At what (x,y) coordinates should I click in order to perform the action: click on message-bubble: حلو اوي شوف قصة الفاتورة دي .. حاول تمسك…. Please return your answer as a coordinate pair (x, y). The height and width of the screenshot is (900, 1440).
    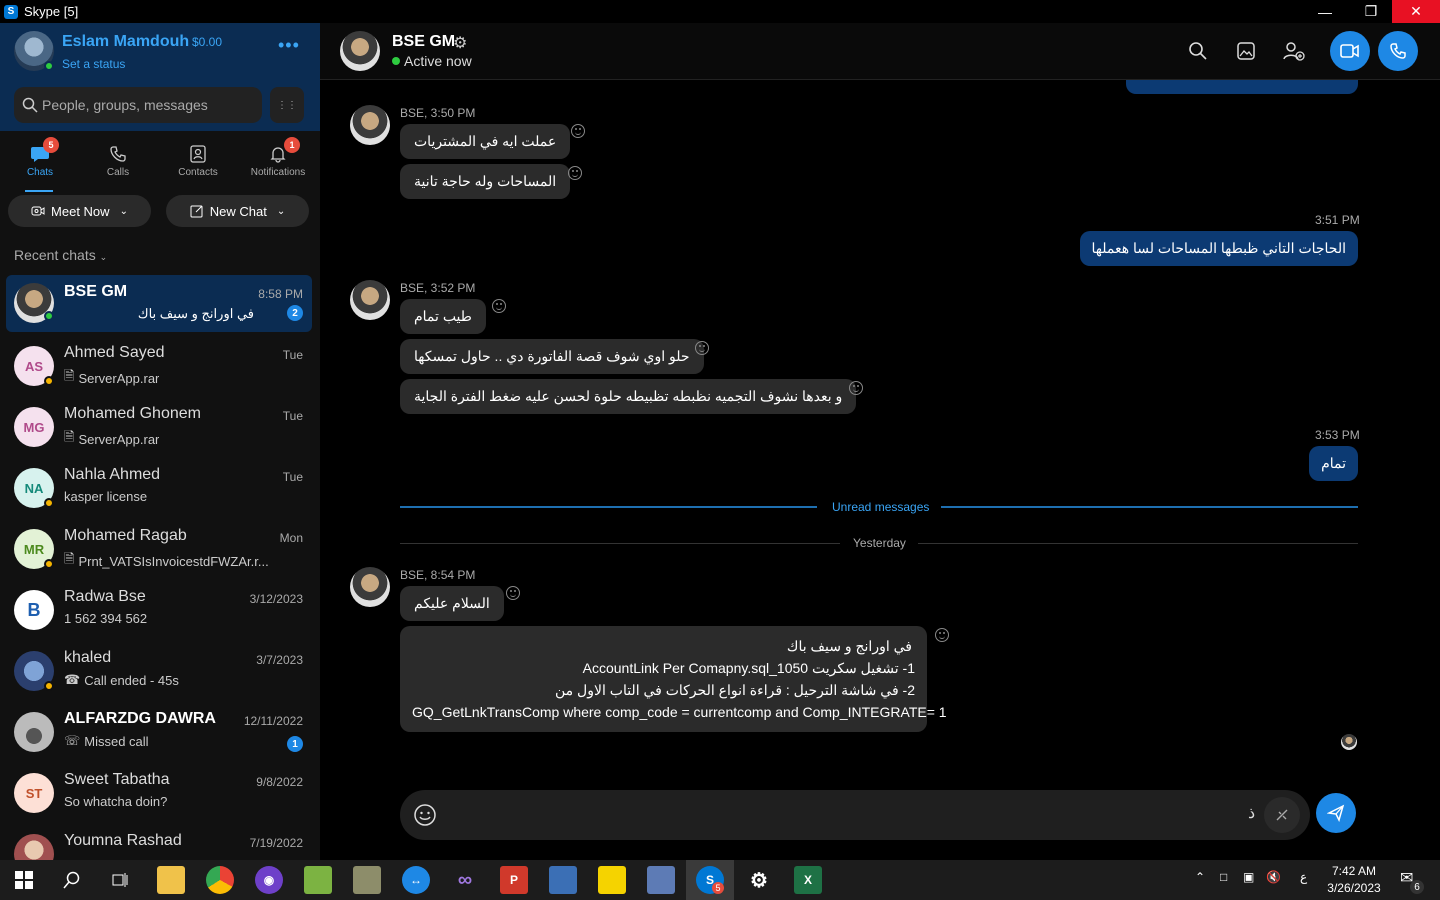
    Looking at the image, I should click on (552, 356).